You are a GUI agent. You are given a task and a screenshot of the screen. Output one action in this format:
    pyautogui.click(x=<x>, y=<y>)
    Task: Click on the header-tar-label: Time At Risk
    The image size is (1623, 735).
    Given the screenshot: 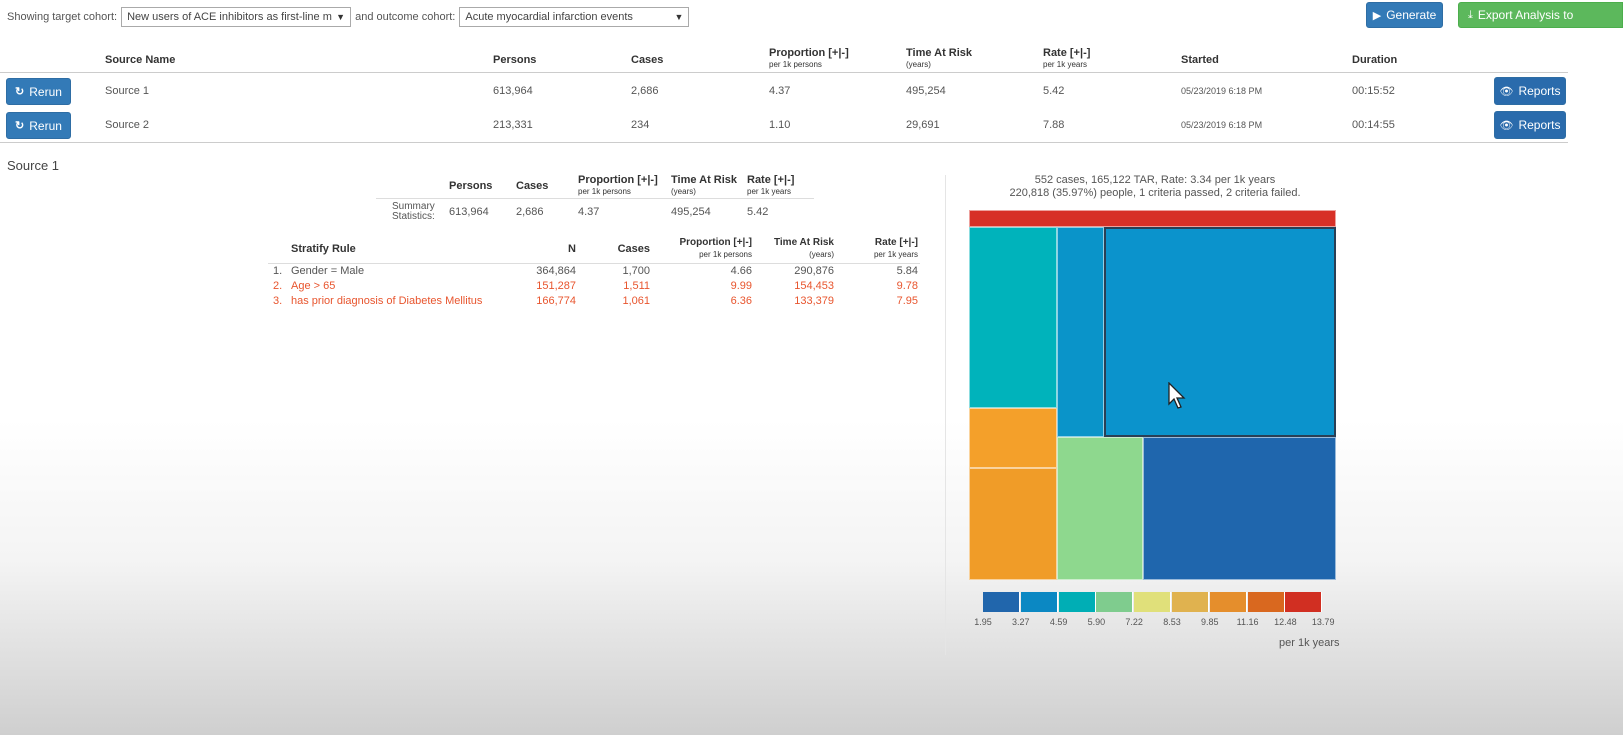 What is the action you would take?
    pyautogui.click(x=939, y=53)
    